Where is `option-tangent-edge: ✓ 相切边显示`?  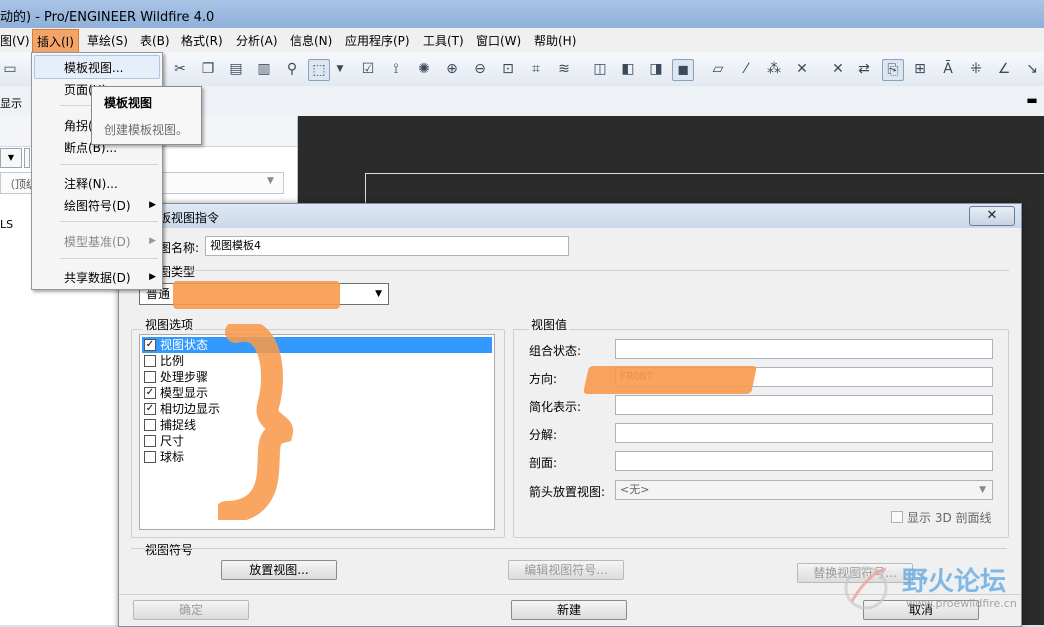 option-tangent-edge: ✓ 相切边显示 is located at coordinates (317, 409).